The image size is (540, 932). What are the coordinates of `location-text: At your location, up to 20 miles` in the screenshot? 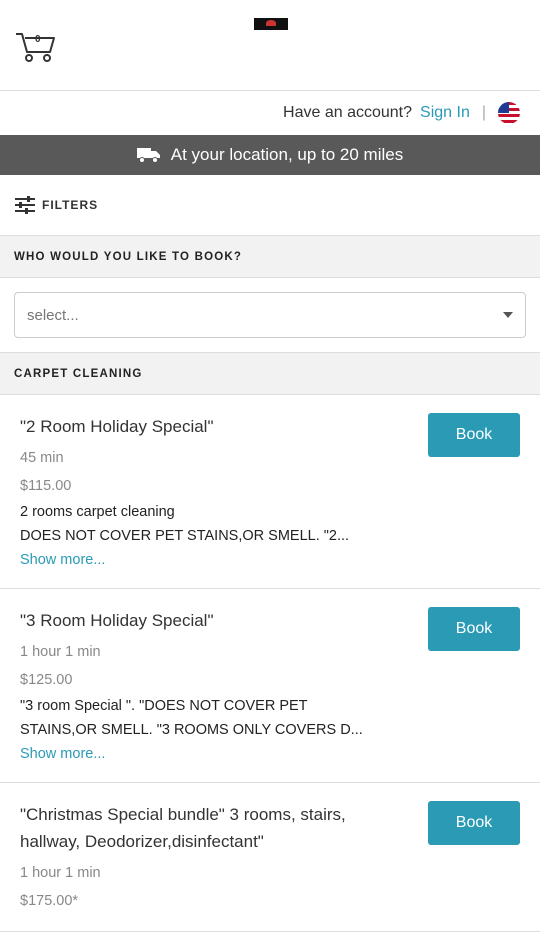 It's located at (287, 154).